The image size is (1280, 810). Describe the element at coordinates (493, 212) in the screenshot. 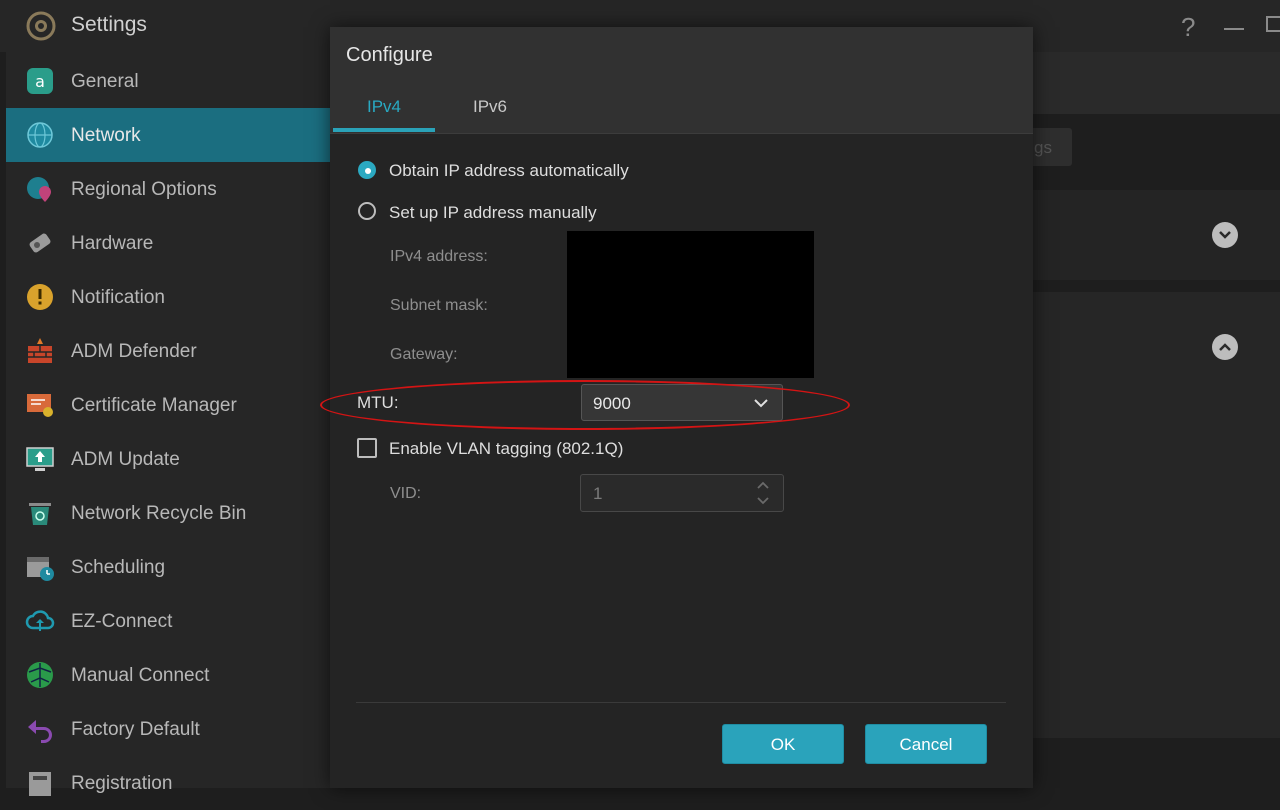

I see `set-ip-manually-label: Set up IP address manually` at that location.